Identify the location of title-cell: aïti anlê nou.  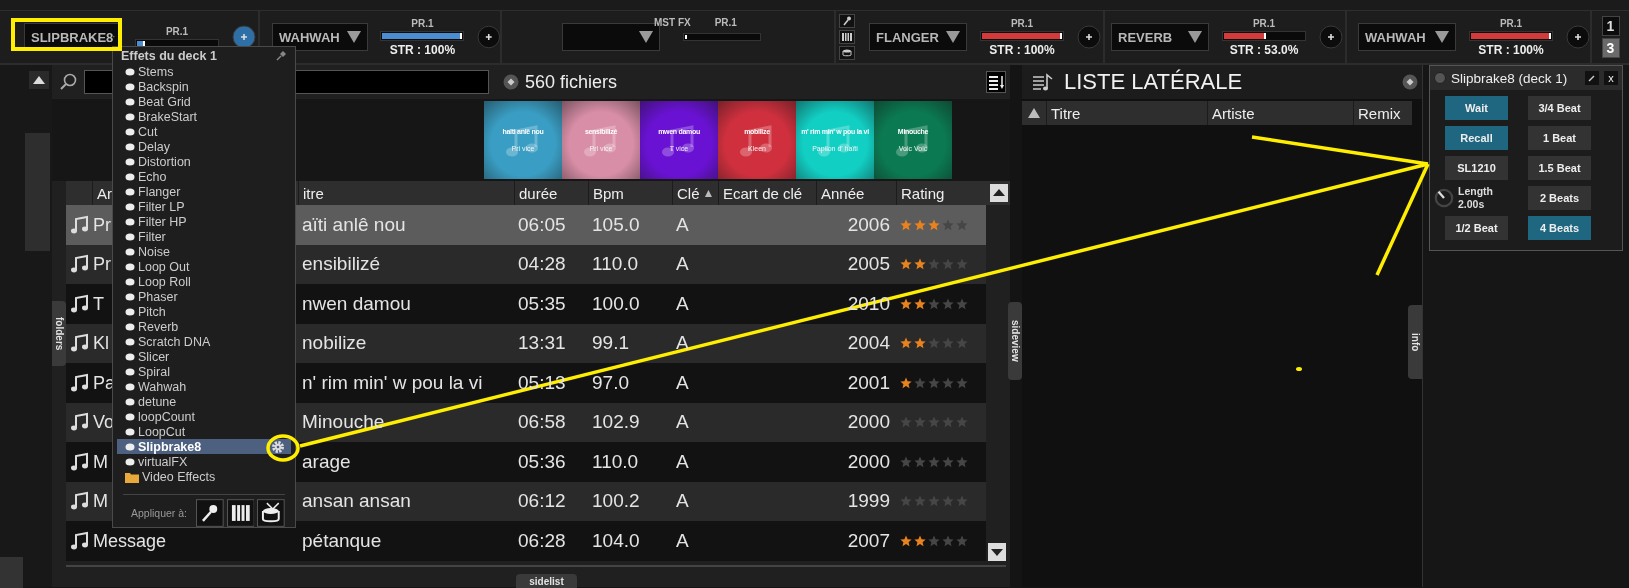
(354, 224).